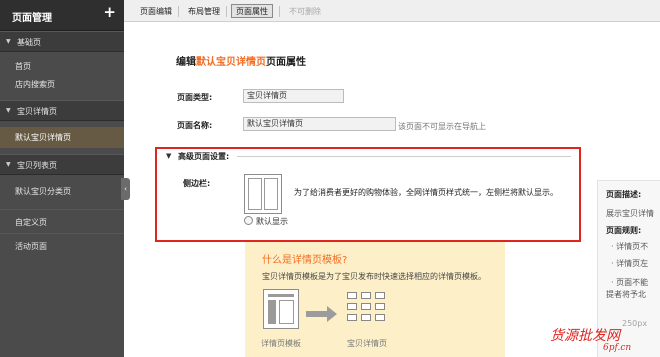 Image resolution: width=660 pixels, height=357 pixels. I want to click on sidebar-item-activity: 活动页面, so click(62, 245).